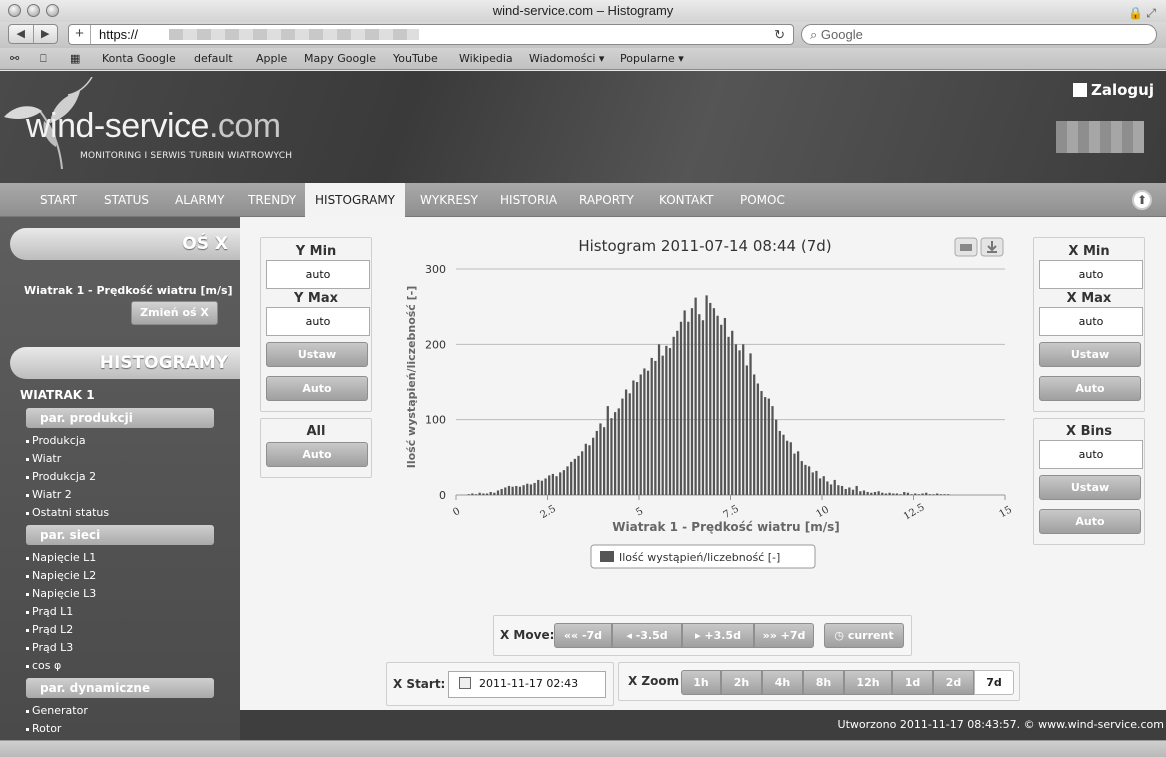 This screenshot has width=1166, height=757. What do you see at coordinates (1091, 321) in the screenshot?
I see `xmax-input: auto` at bounding box center [1091, 321].